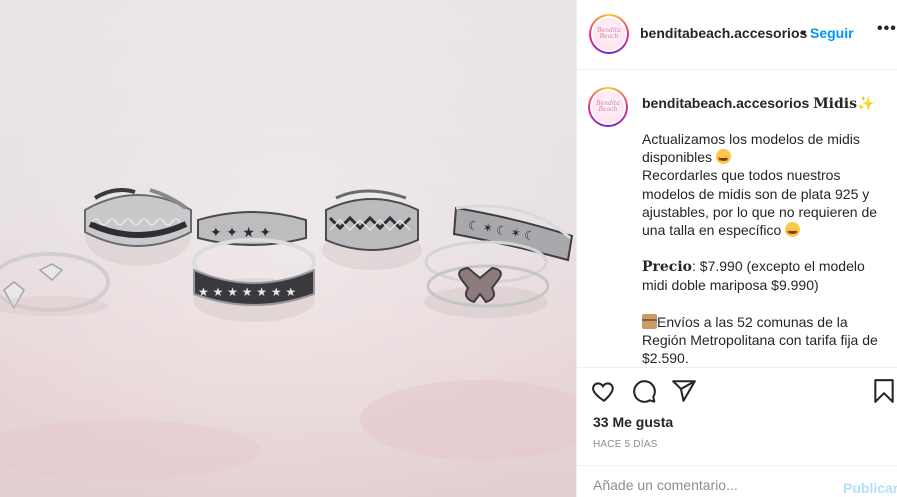  What do you see at coordinates (835, 104) in the screenshot?
I see `caption-title: Midis` at bounding box center [835, 104].